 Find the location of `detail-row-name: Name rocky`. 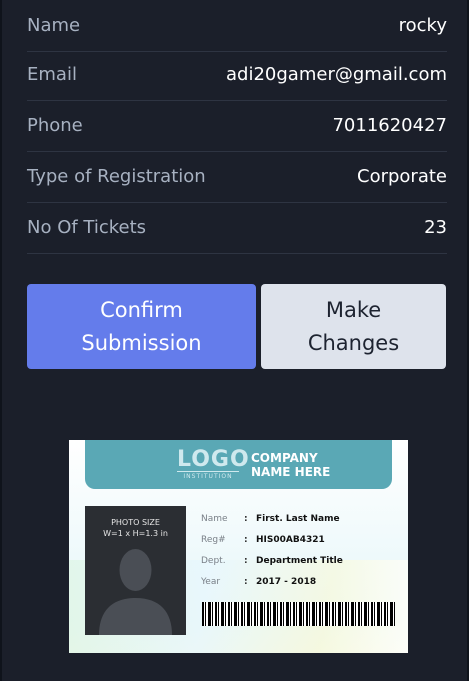

detail-row-name: Name rocky is located at coordinates (237, 26).